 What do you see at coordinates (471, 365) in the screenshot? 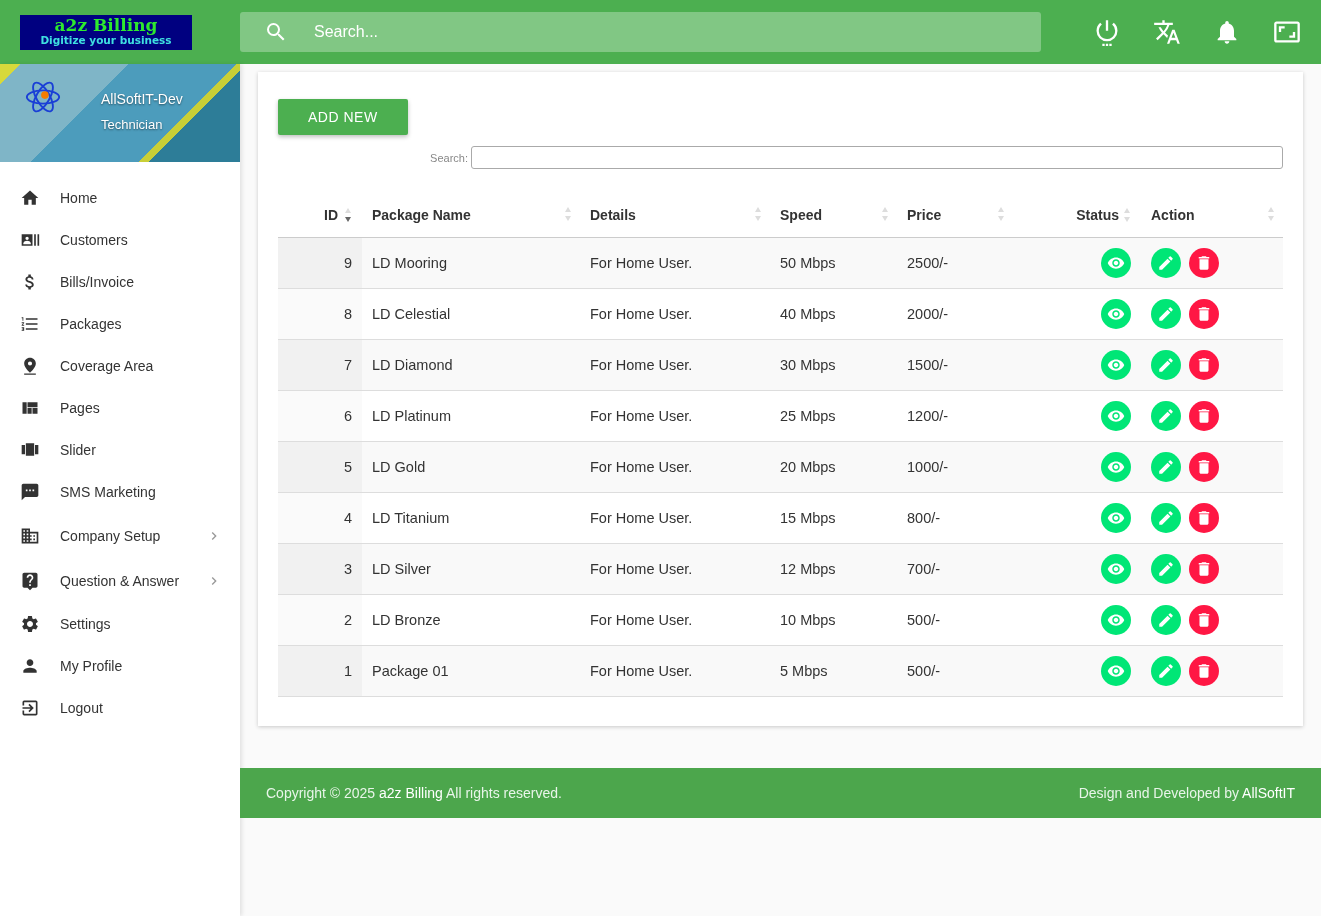
I see `table-cell: LD Diamond` at bounding box center [471, 365].